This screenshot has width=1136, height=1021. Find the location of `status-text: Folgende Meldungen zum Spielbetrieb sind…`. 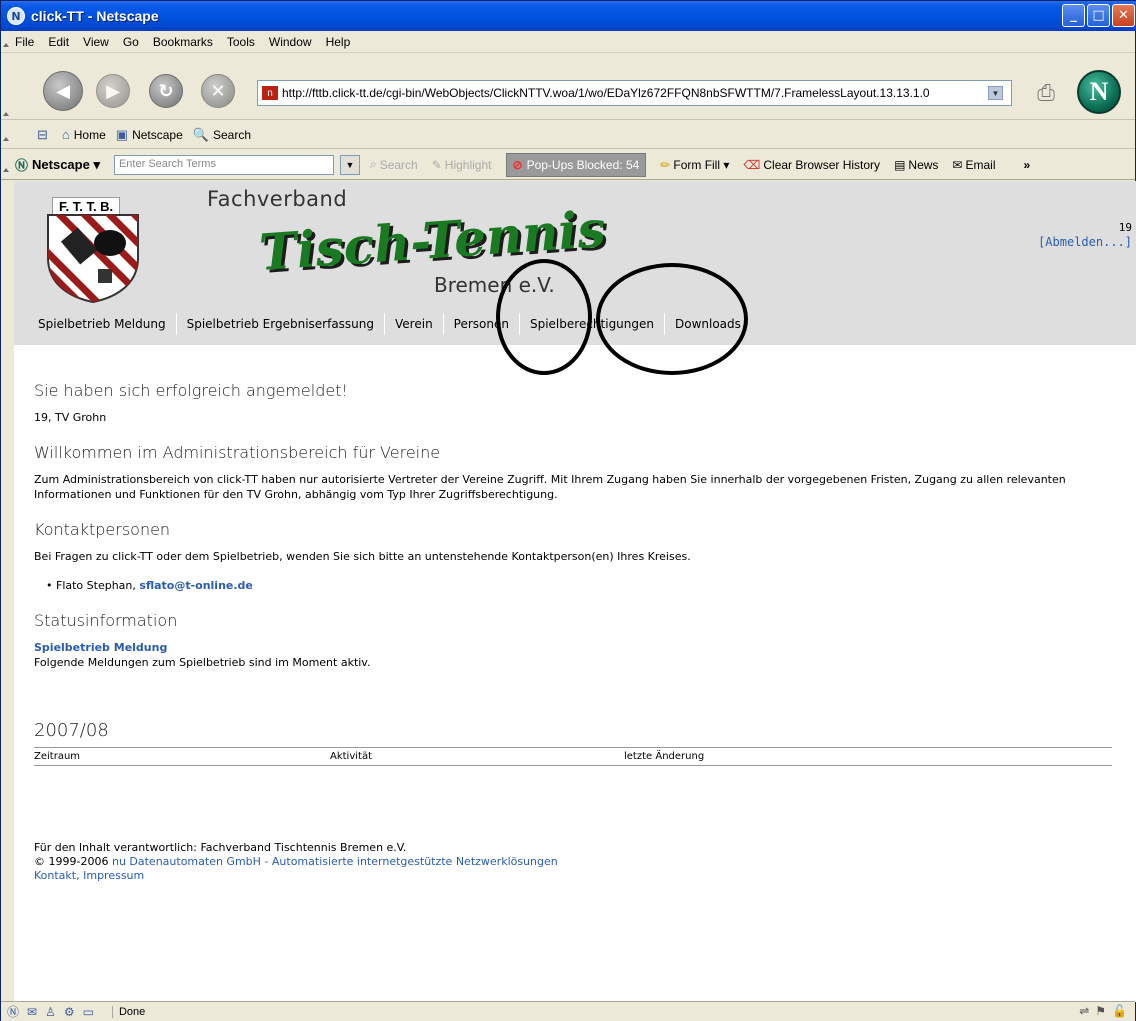

status-text: Folgende Meldungen zum Spielbetrieb sind… is located at coordinates (202, 662).